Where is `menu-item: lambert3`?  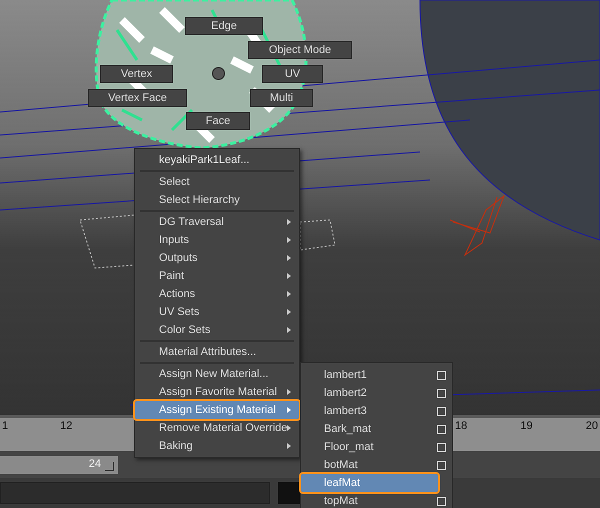
menu-item: lambert3 is located at coordinates (376, 411).